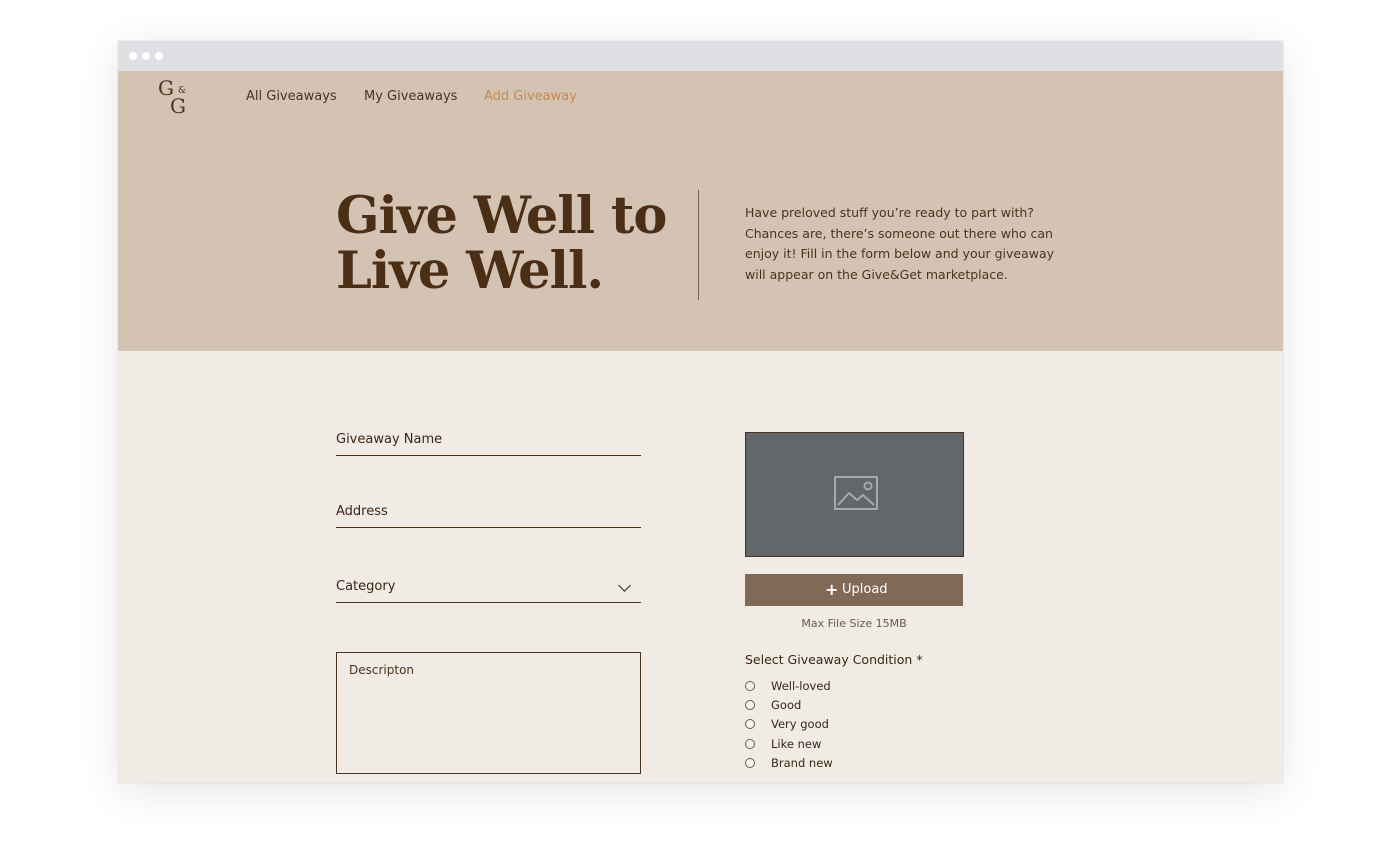  Describe the element at coordinates (698, 245) in the screenshot. I see `hero-divider` at that location.